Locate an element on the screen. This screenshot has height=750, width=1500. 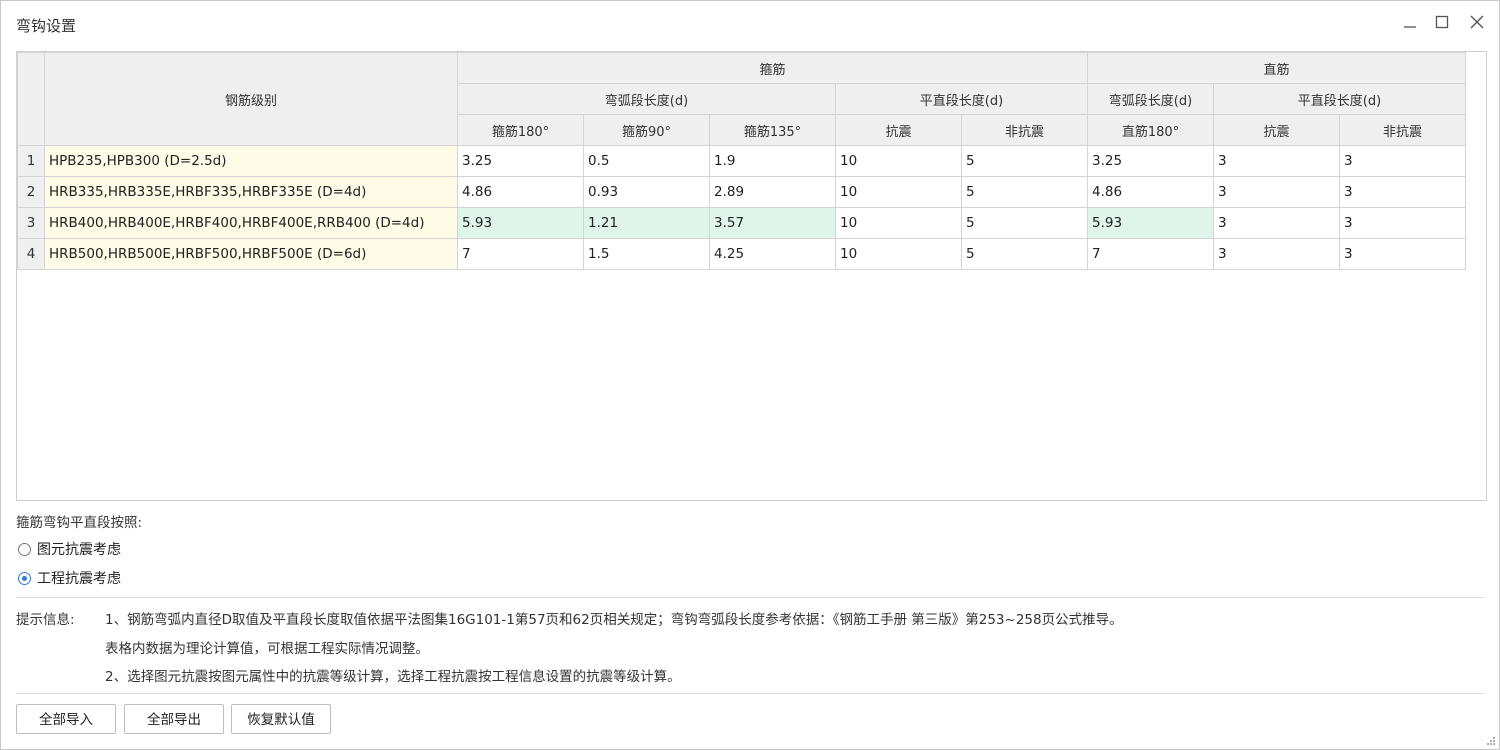
header-flat-length: 平直段长度(d) is located at coordinates (961, 99).